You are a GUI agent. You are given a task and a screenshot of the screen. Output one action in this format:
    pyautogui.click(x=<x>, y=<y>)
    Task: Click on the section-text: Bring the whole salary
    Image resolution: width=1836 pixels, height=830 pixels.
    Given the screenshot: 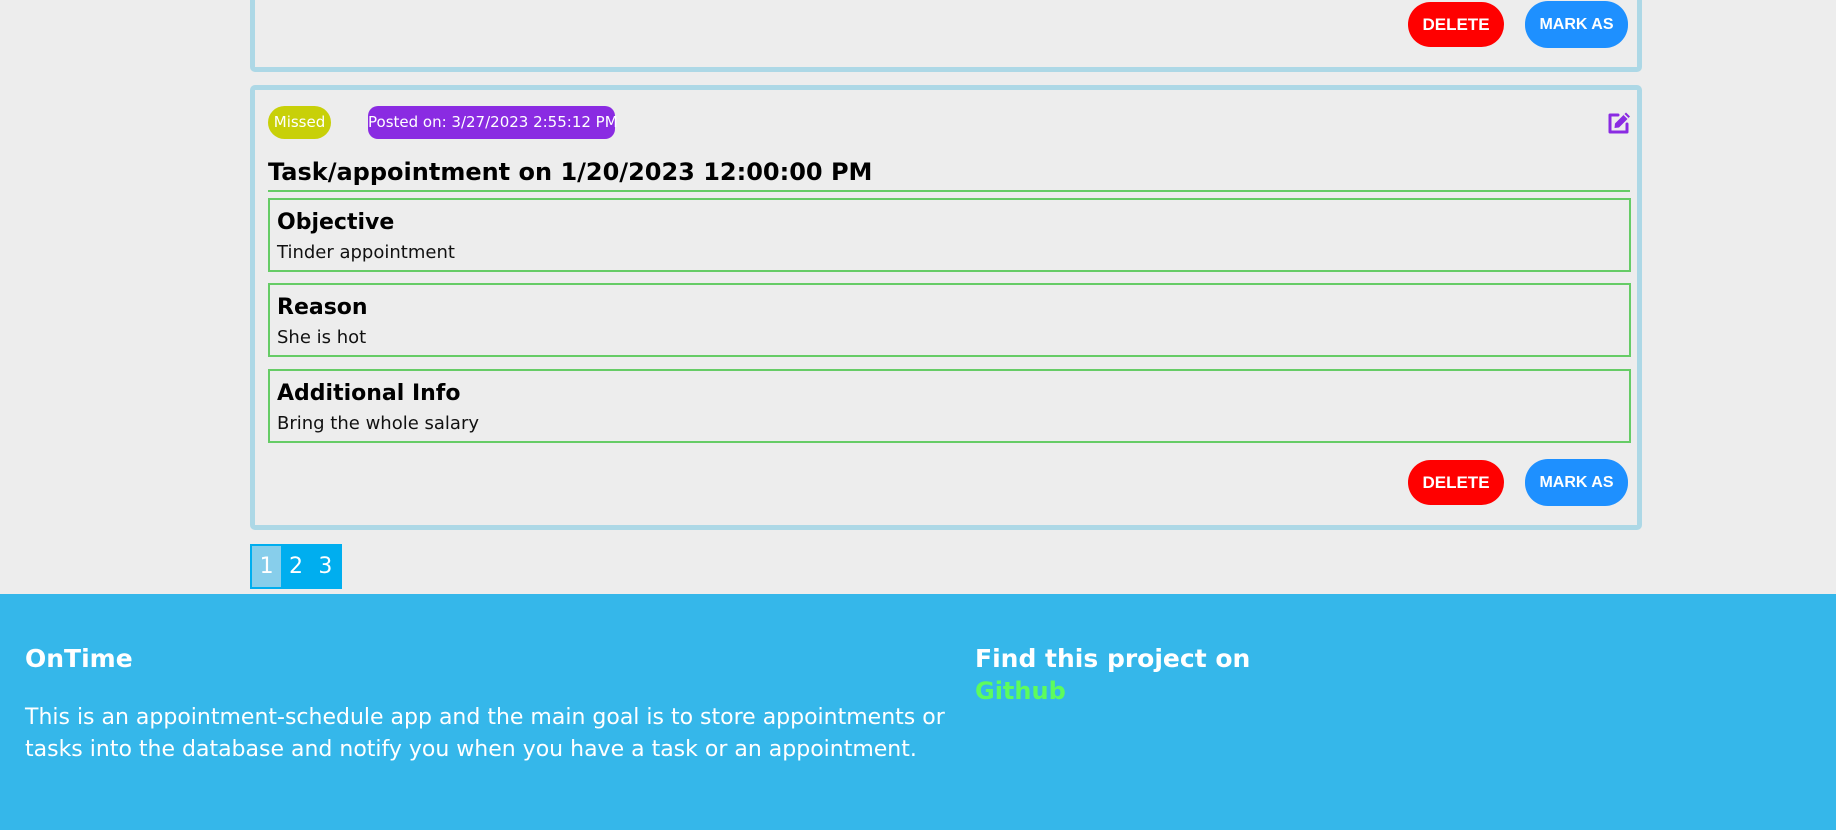 What is the action you would take?
    pyautogui.click(x=378, y=423)
    